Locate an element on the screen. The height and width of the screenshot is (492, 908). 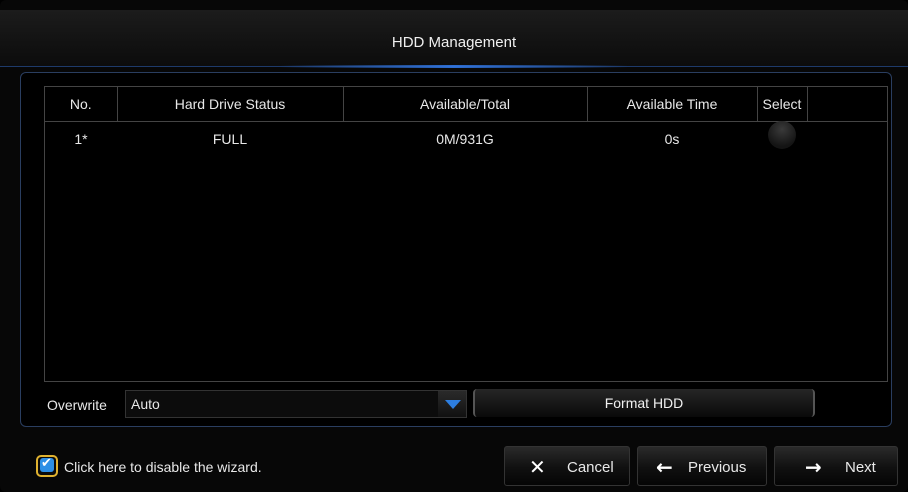
column-header-blank is located at coordinates (847, 104).